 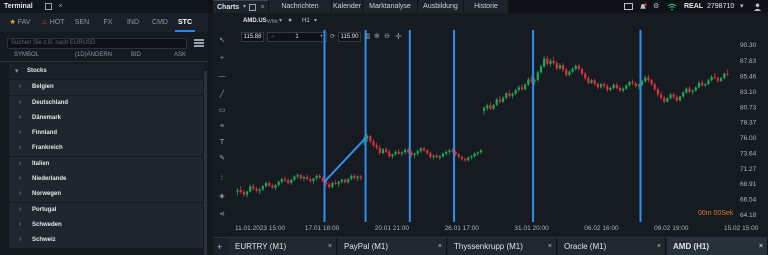 I want to click on chart-tab-paypal: PayPal (M1) ×, so click(x=392, y=246).